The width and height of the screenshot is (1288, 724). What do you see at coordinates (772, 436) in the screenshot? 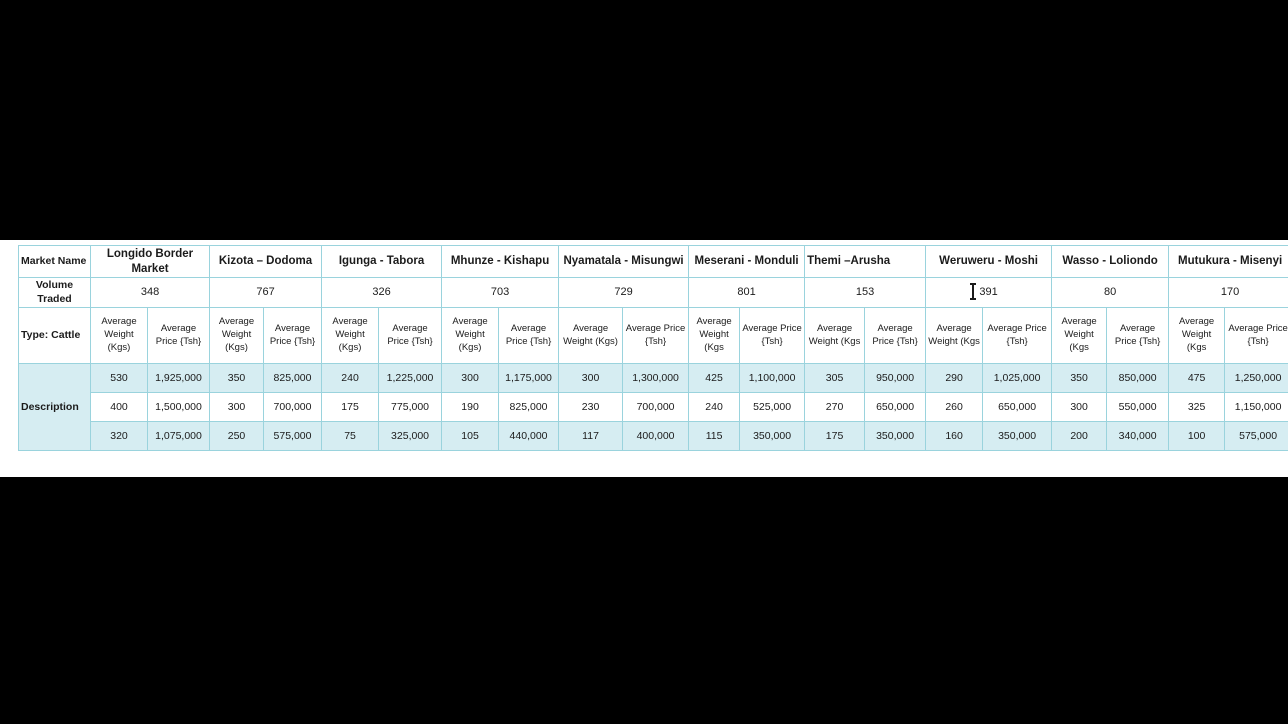
I see `price-meserani-3: 350,000` at bounding box center [772, 436].